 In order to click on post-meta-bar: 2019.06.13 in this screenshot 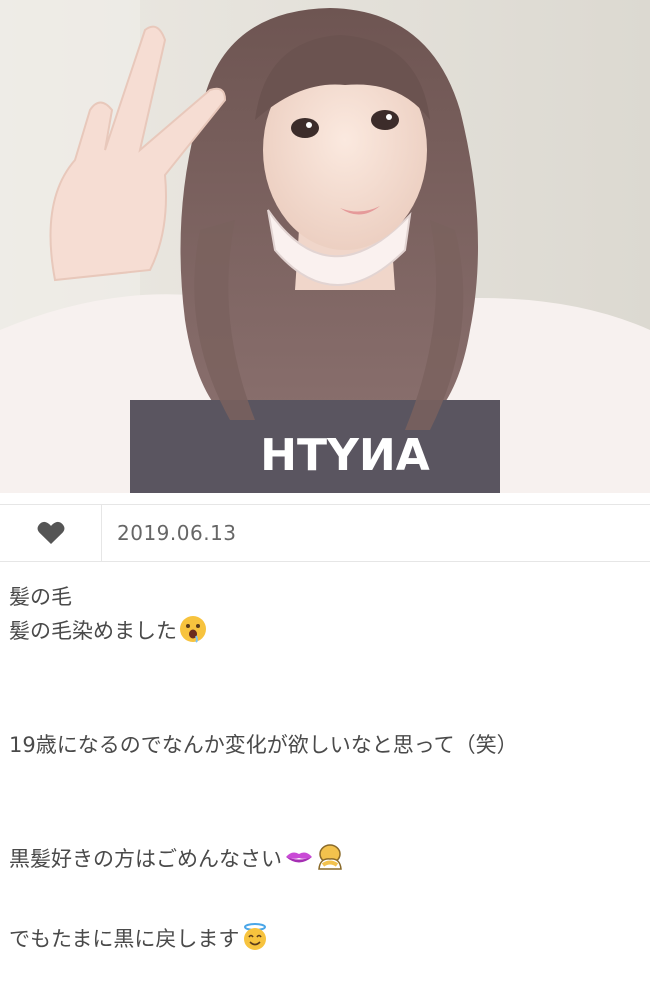, I will do `click(325, 533)`.